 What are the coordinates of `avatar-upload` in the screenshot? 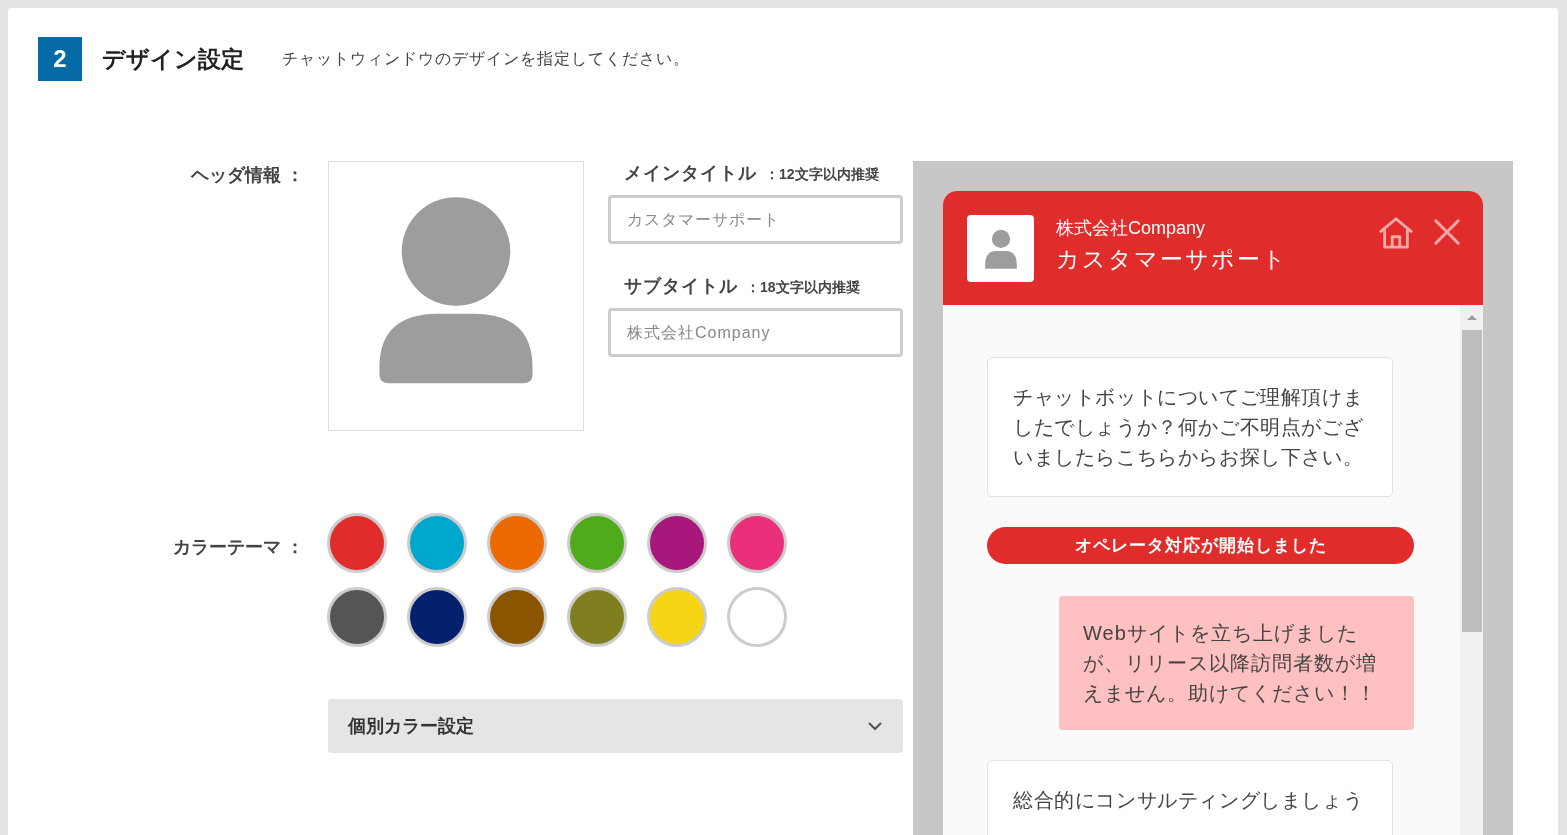 It's located at (456, 296).